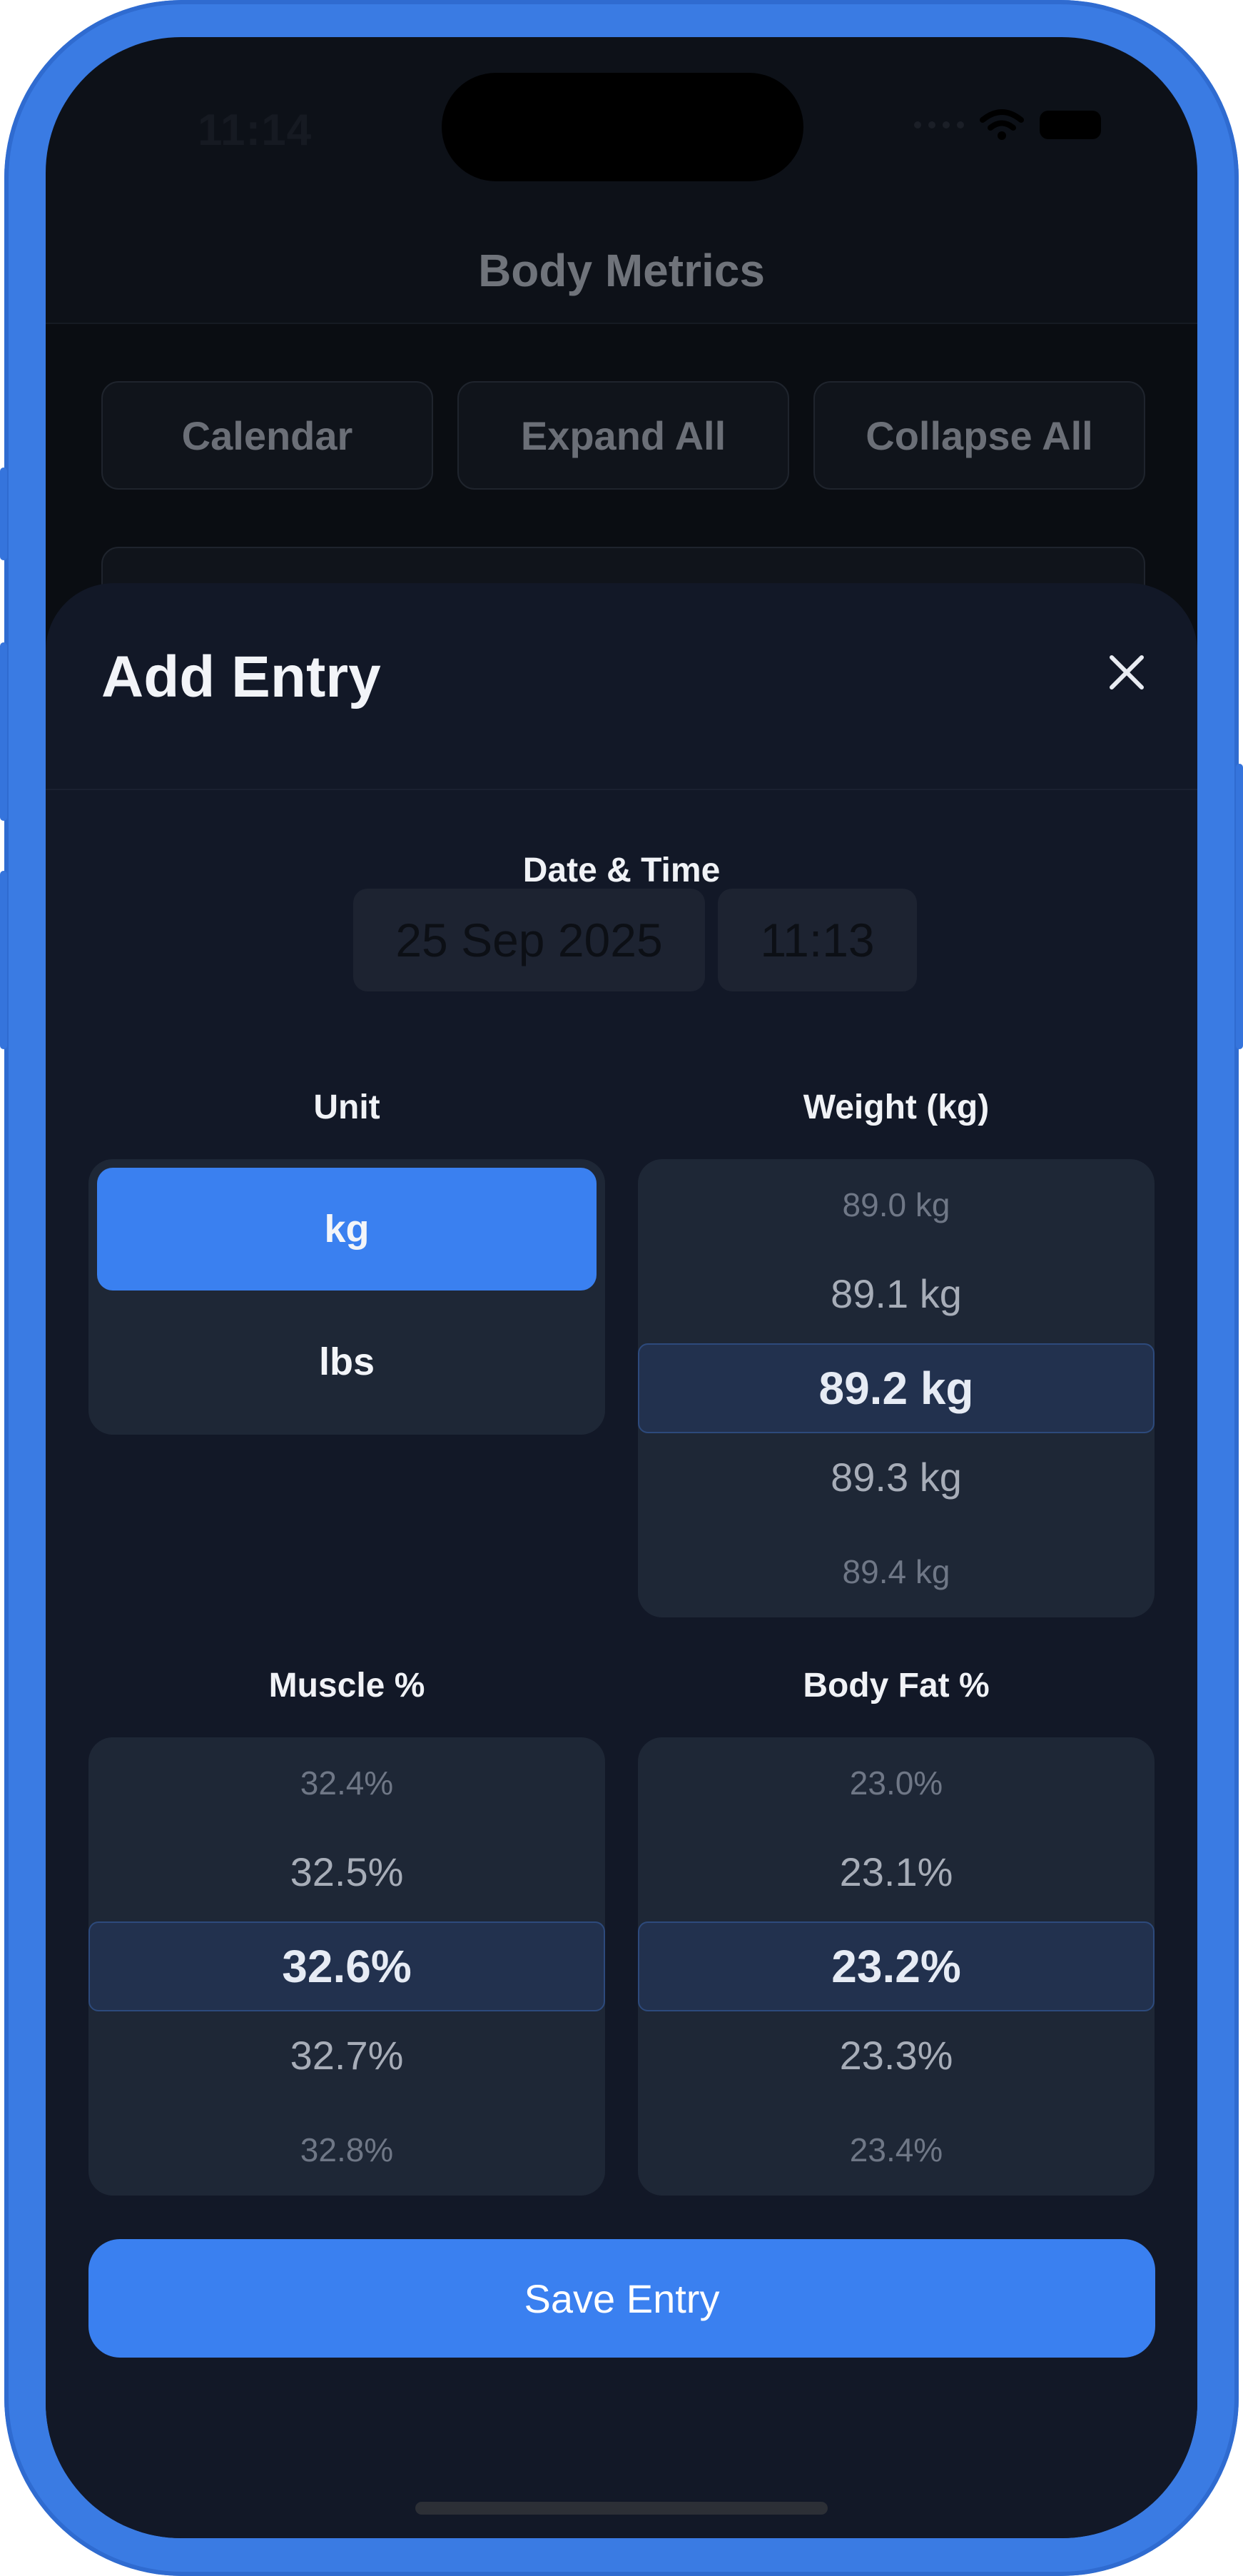 This screenshot has height=2576, width=1243. I want to click on unit-selector: kg lbs, so click(346, 1297).